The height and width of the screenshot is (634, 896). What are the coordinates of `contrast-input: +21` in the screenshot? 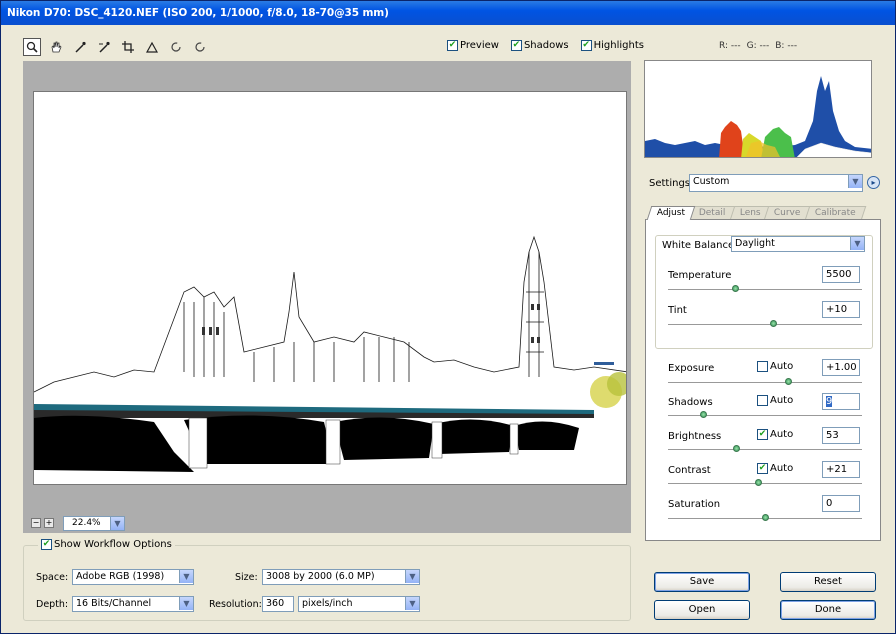 It's located at (841, 469).